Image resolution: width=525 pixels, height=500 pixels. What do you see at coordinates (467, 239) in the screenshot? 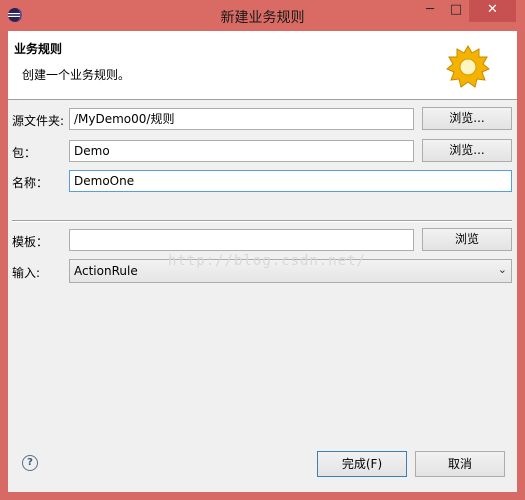
I see `template-browse-button: 浏览` at bounding box center [467, 239].